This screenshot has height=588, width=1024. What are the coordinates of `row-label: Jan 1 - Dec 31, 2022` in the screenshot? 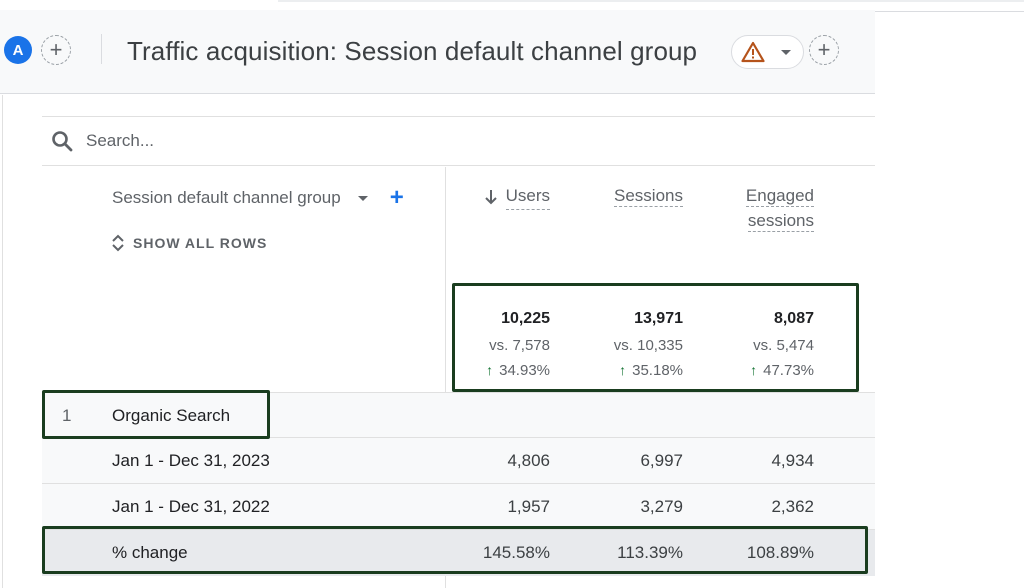 It's located at (191, 506).